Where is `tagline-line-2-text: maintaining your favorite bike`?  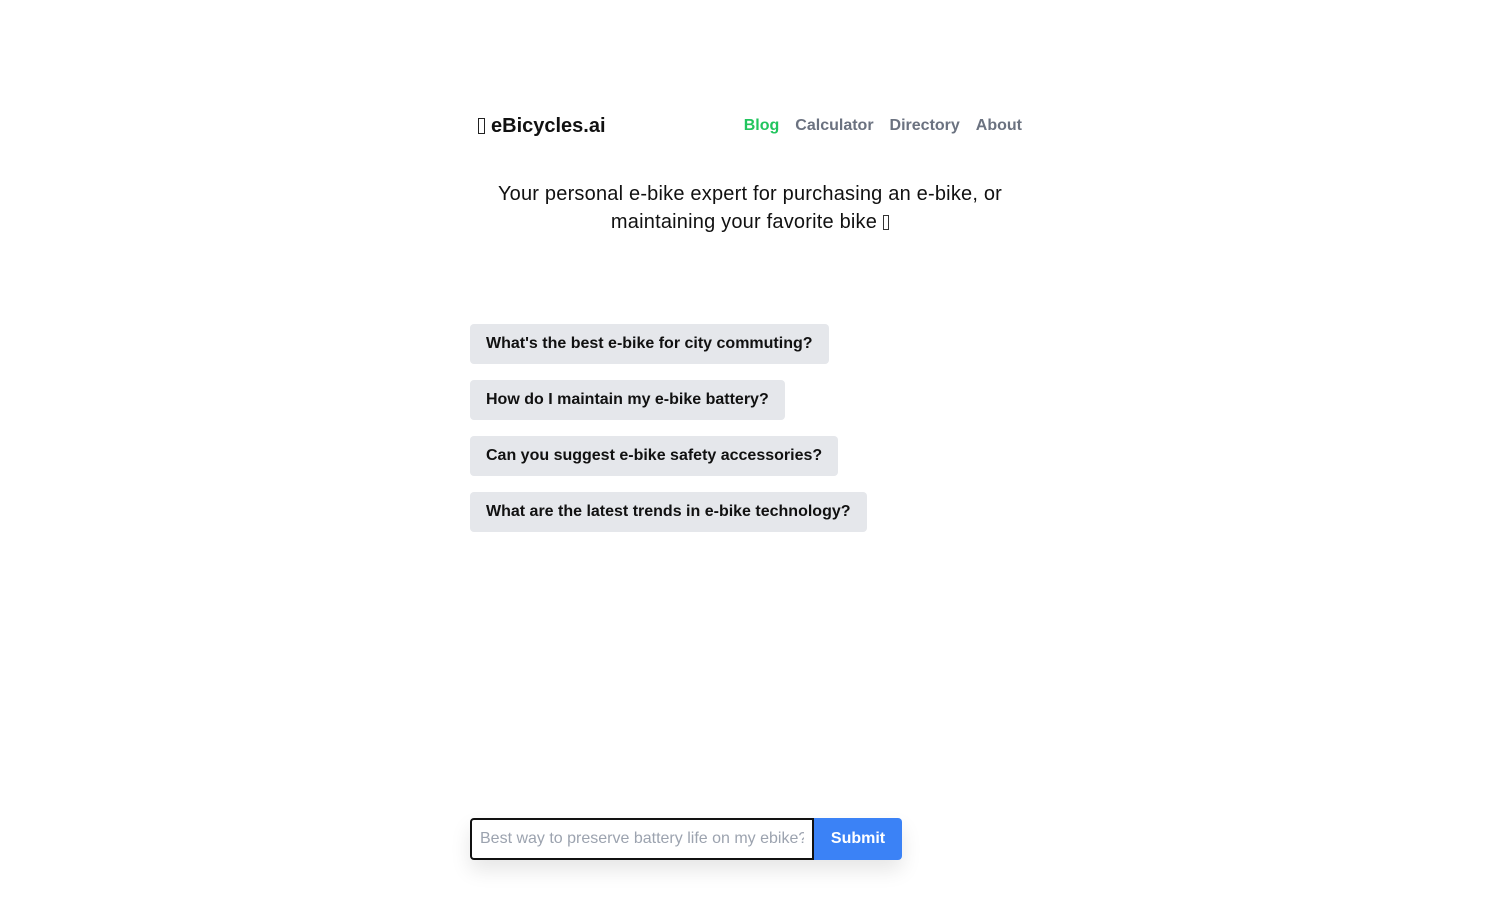 tagline-line-2-text: maintaining your favorite bike is located at coordinates (744, 222).